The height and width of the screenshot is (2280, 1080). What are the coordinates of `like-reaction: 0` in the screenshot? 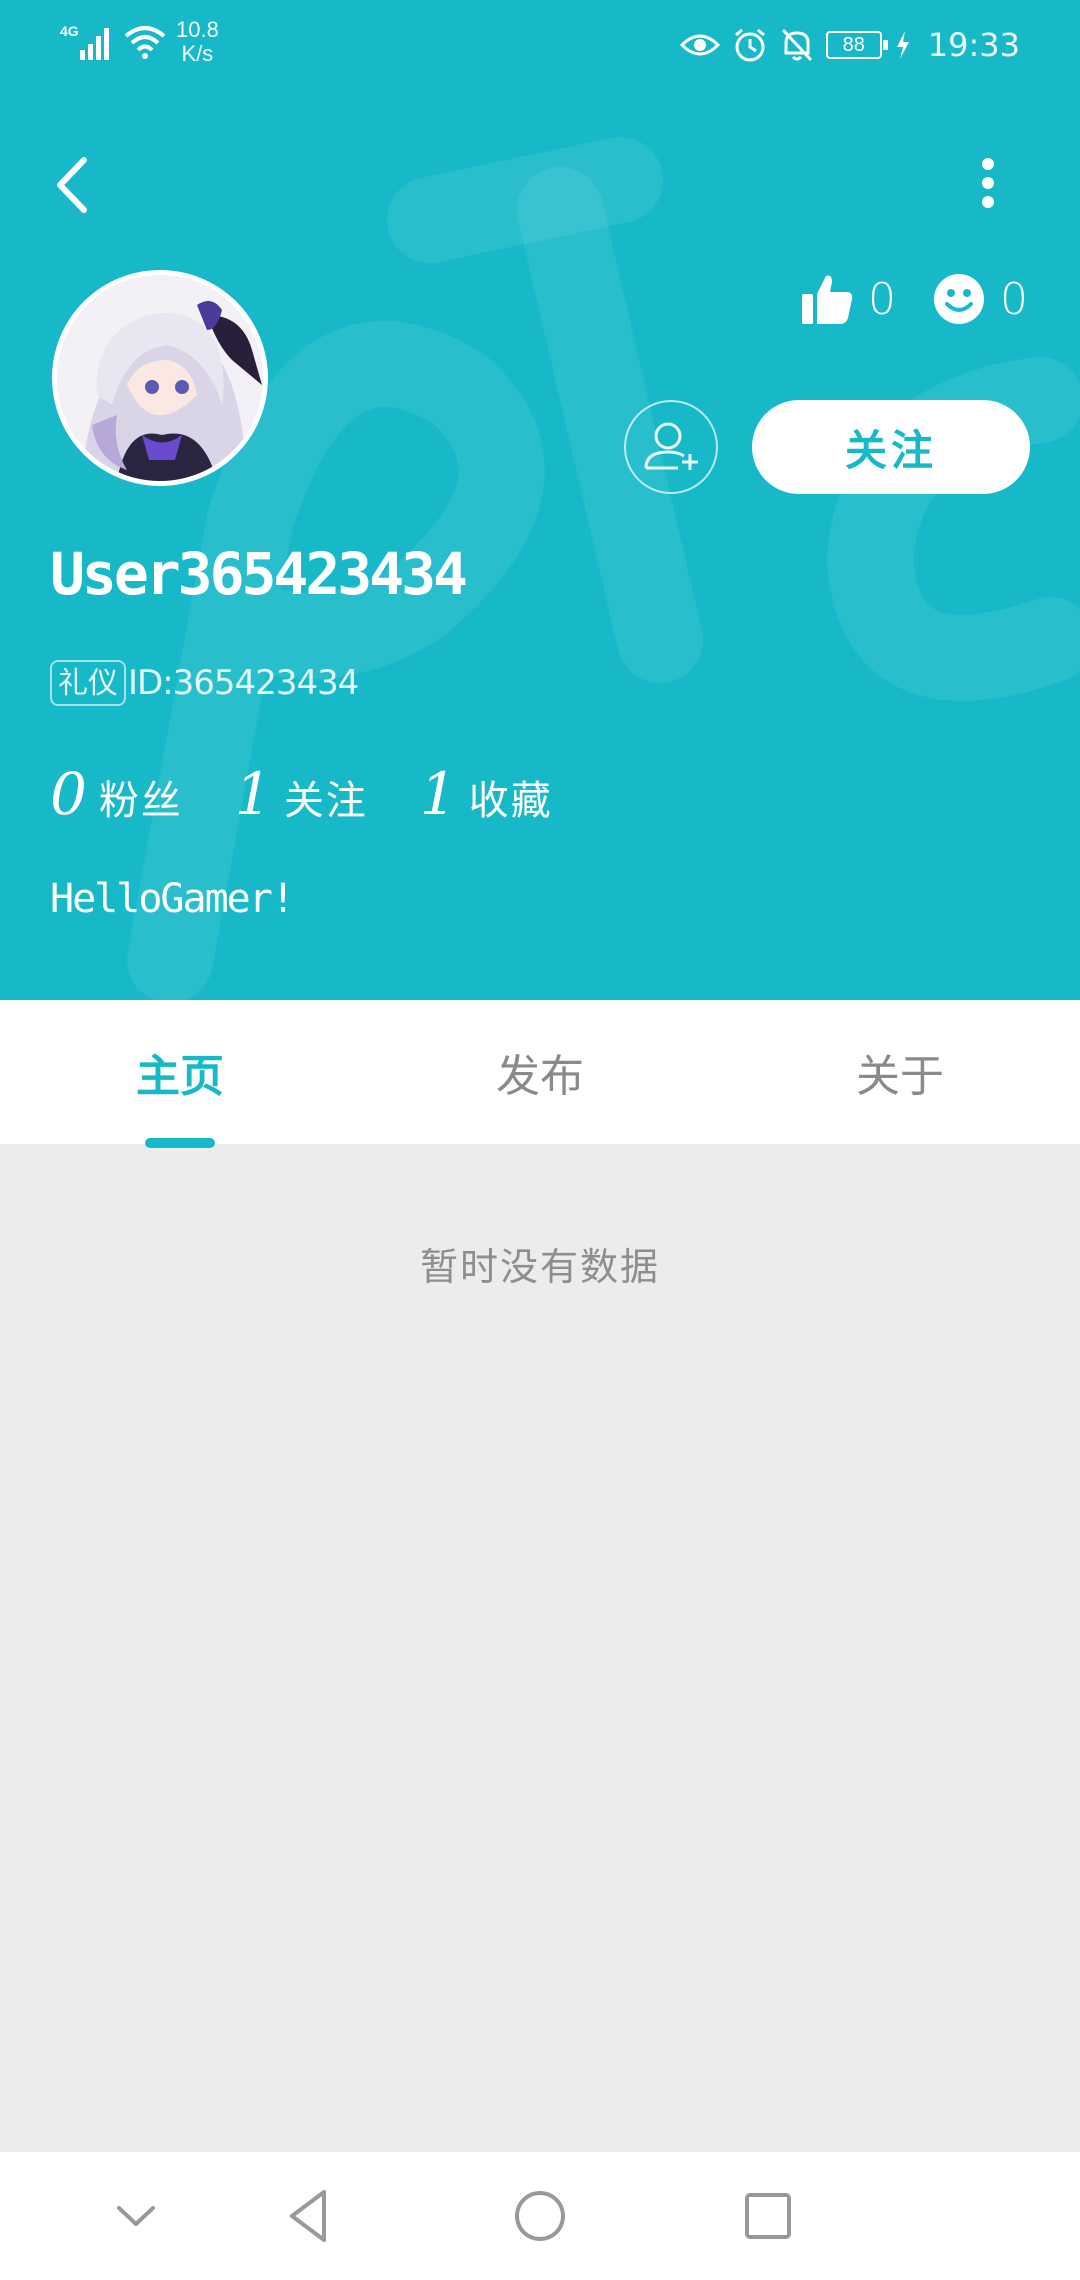 It's located at (848, 299).